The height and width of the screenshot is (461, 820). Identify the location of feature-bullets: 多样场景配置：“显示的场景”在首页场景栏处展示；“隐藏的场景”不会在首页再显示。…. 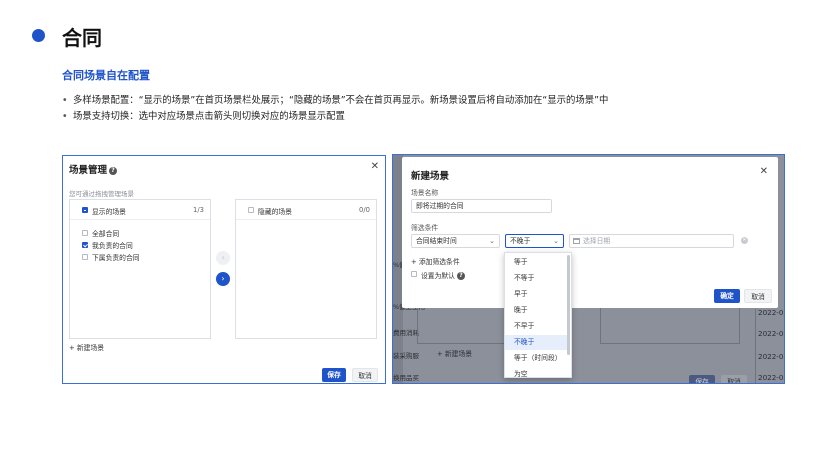
(335, 109).